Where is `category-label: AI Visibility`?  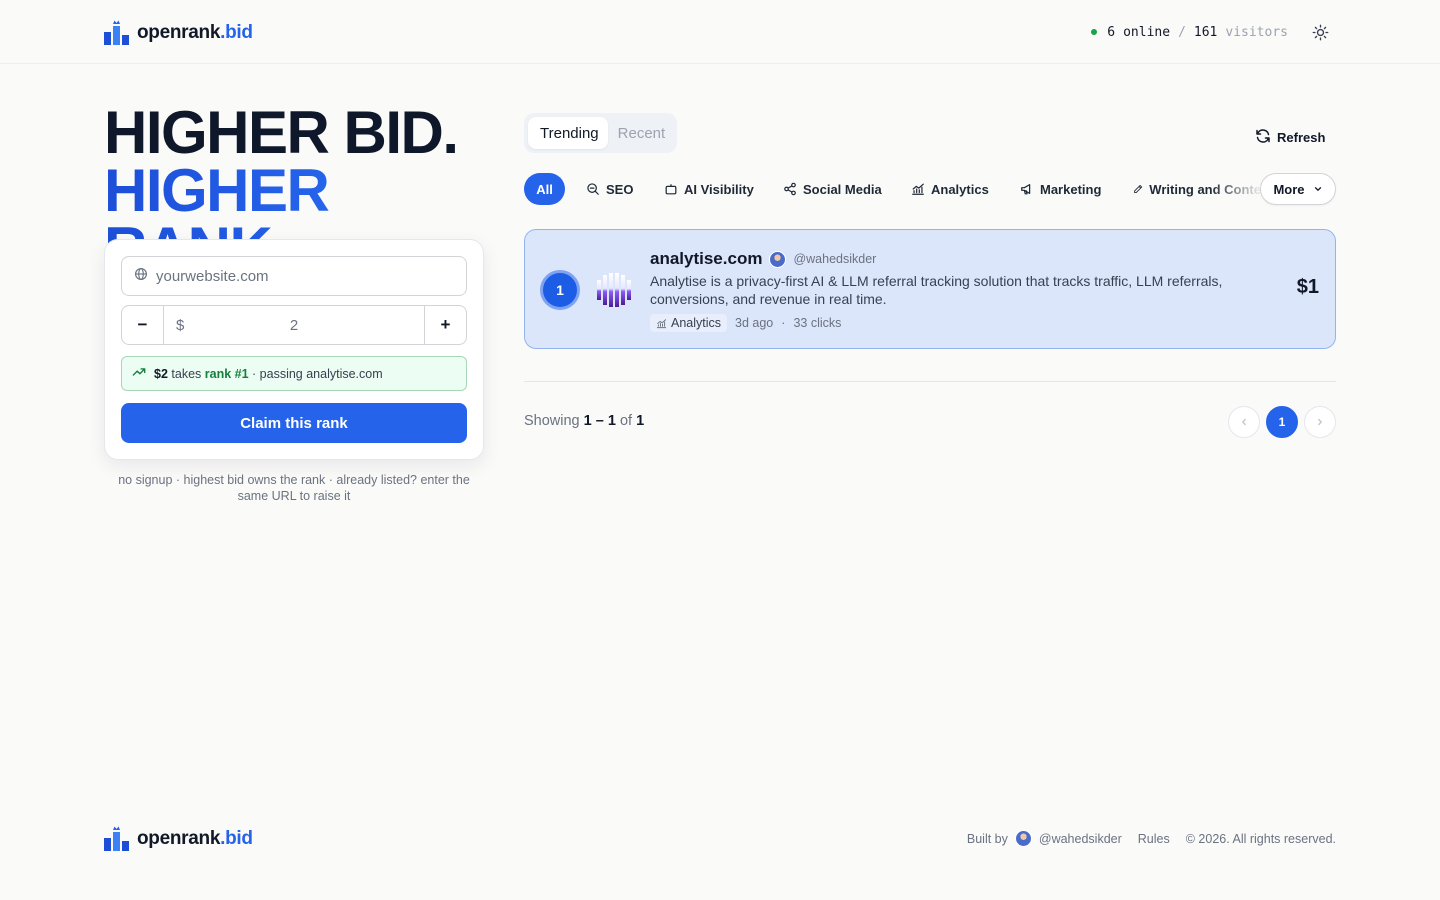 category-label: AI Visibility is located at coordinates (719, 189).